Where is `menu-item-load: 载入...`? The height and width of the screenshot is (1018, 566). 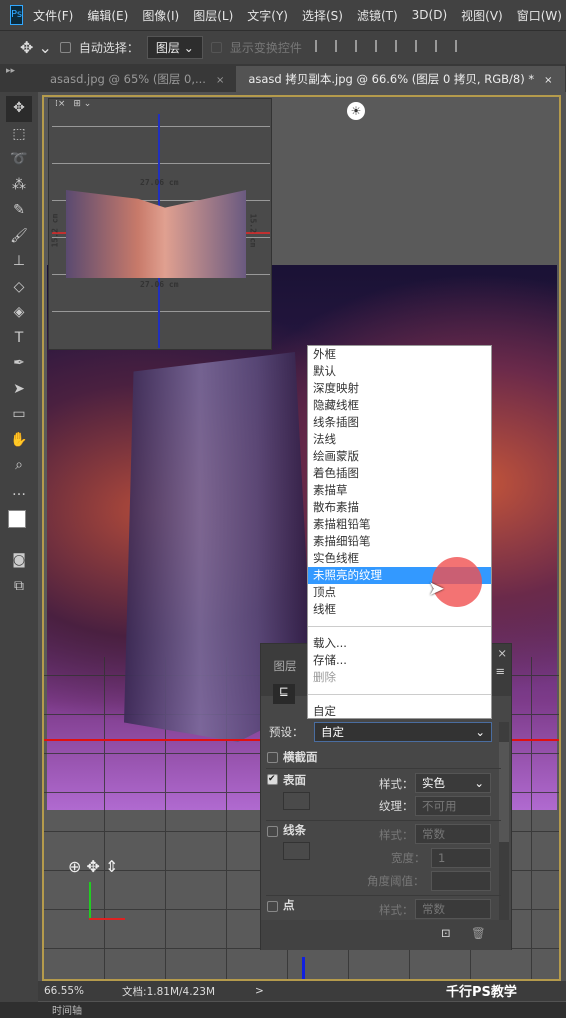
menu-item-load: 载入... is located at coordinates (399, 643).